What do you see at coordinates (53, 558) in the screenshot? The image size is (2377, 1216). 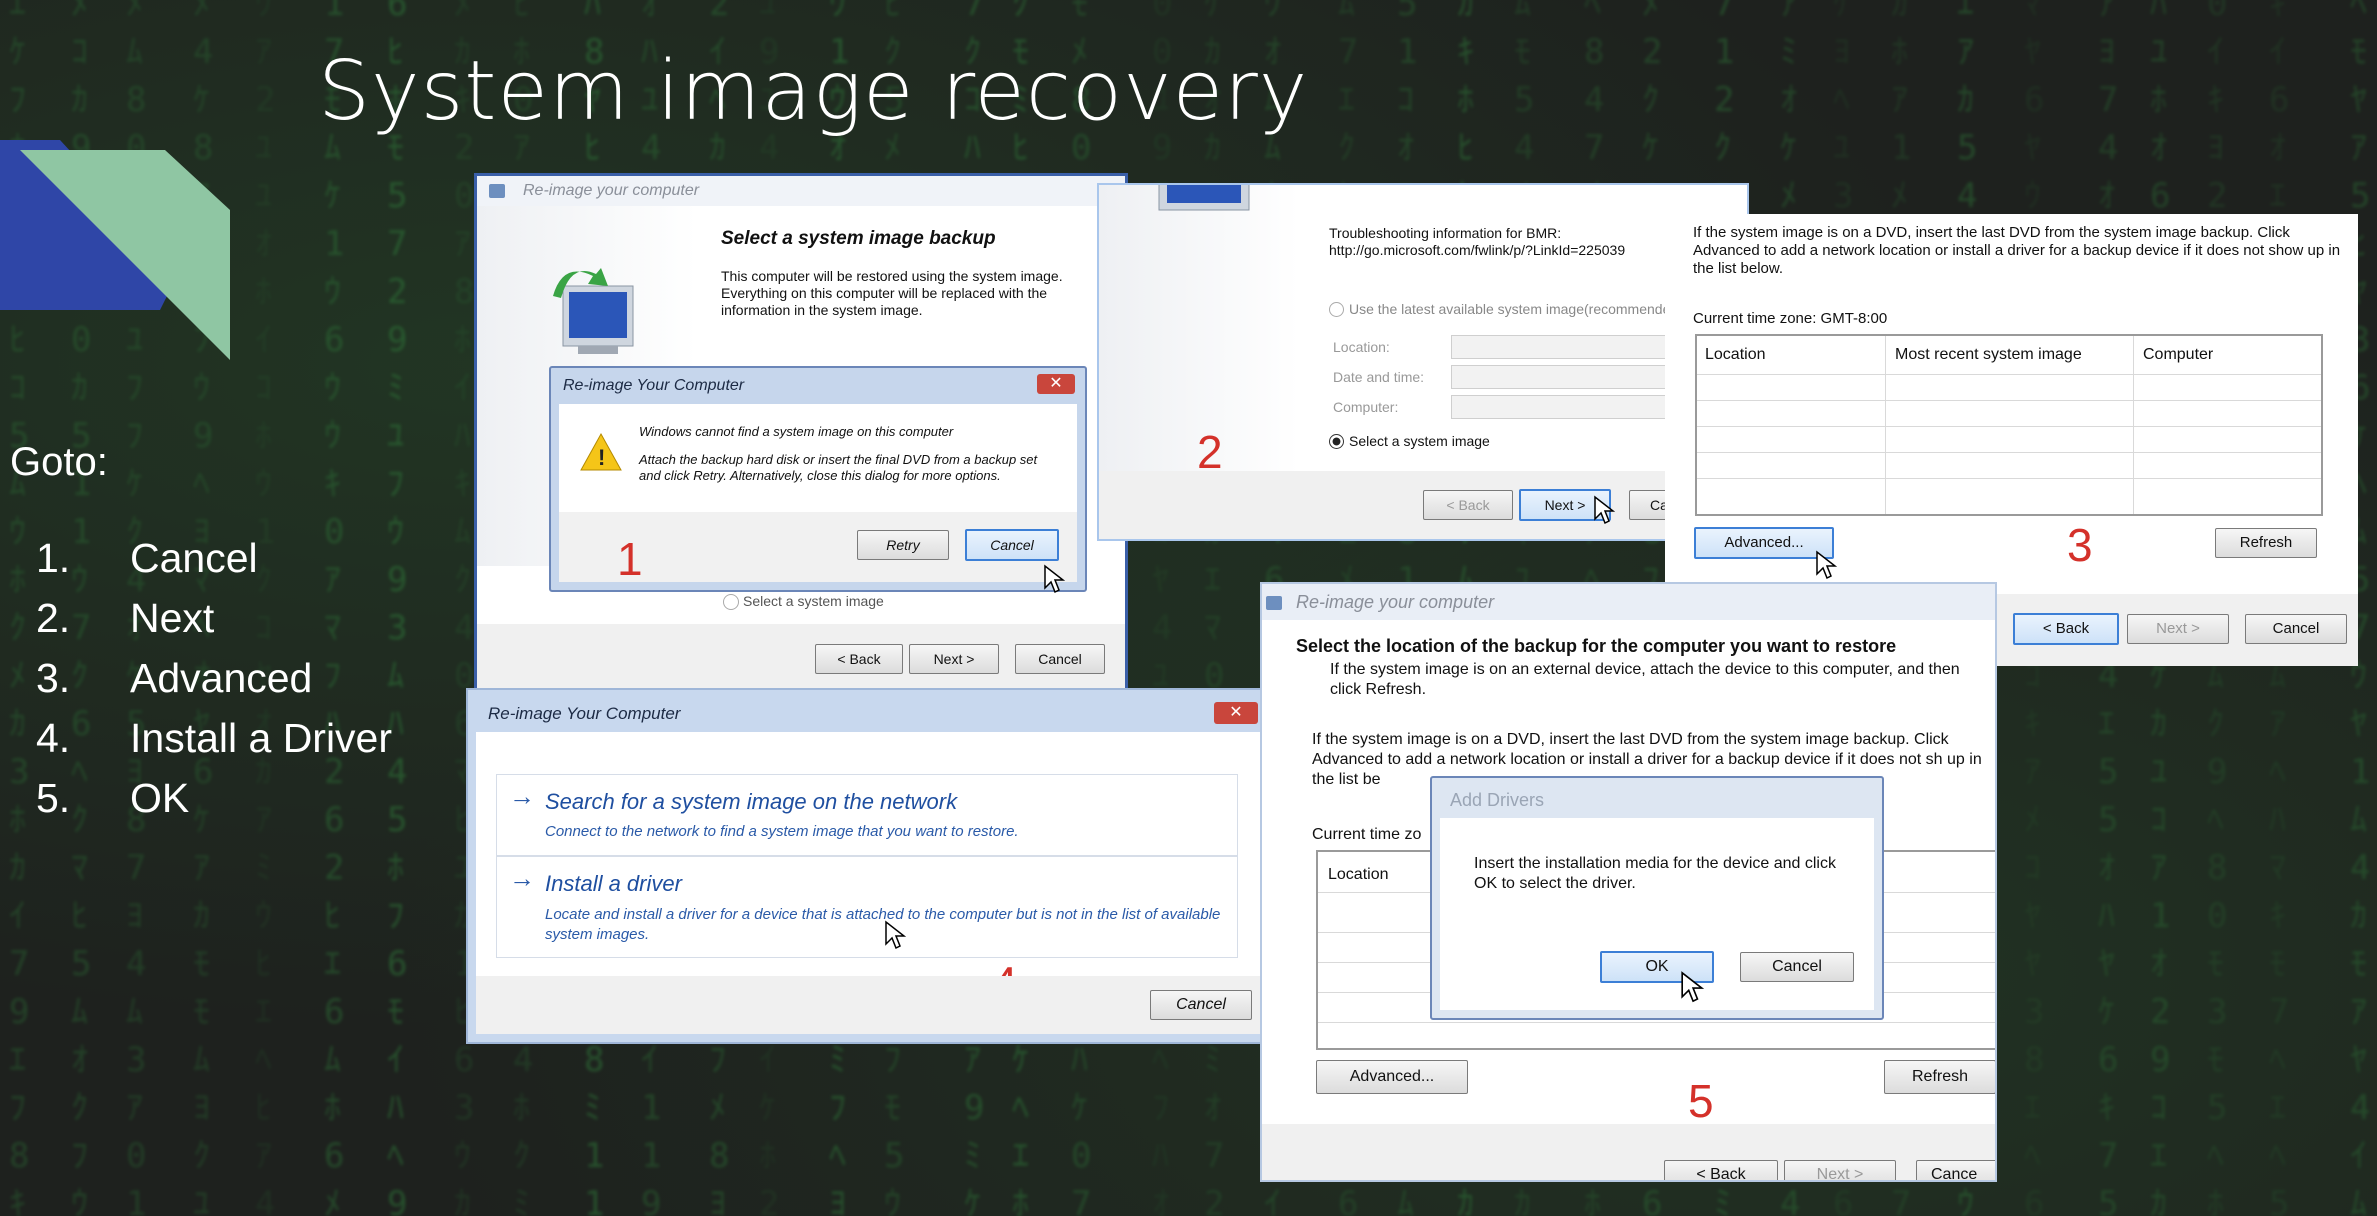 I see `step-number: 1.` at bounding box center [53, 558].